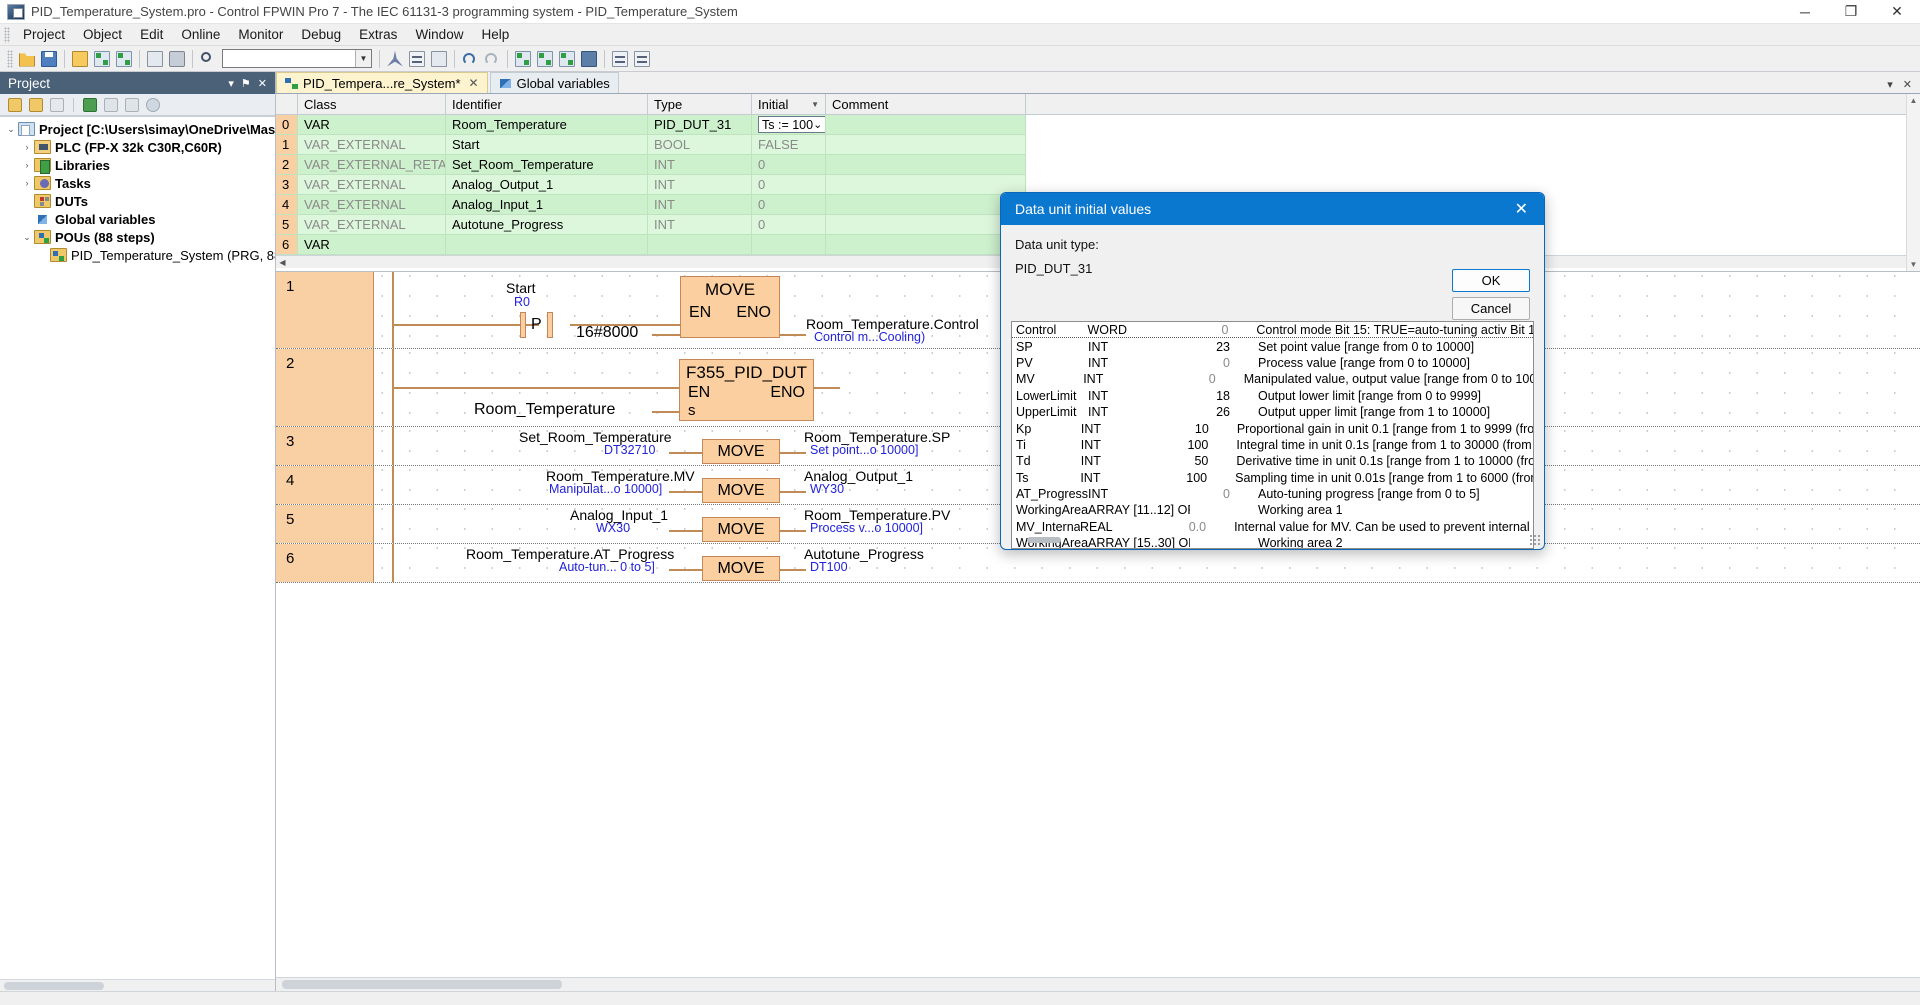 This screenshot has height=1005, width=1920. Describe the element at coordinates (90, 105) in the screenshot. I see `library-add-button` at that location.